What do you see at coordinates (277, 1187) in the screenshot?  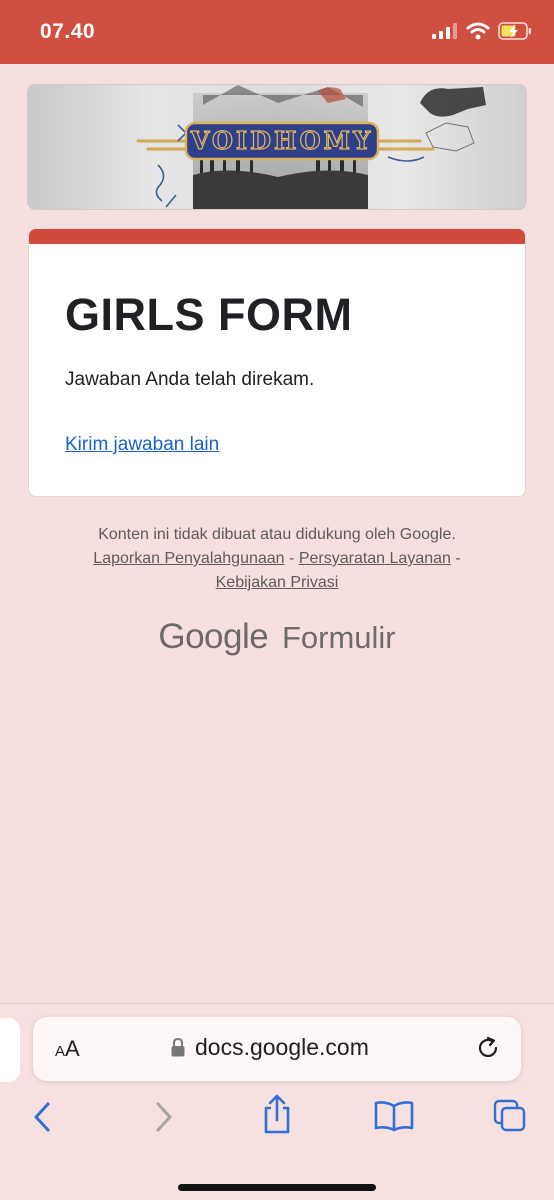 I see `home-indicator` at bounding box center [277, 1187].